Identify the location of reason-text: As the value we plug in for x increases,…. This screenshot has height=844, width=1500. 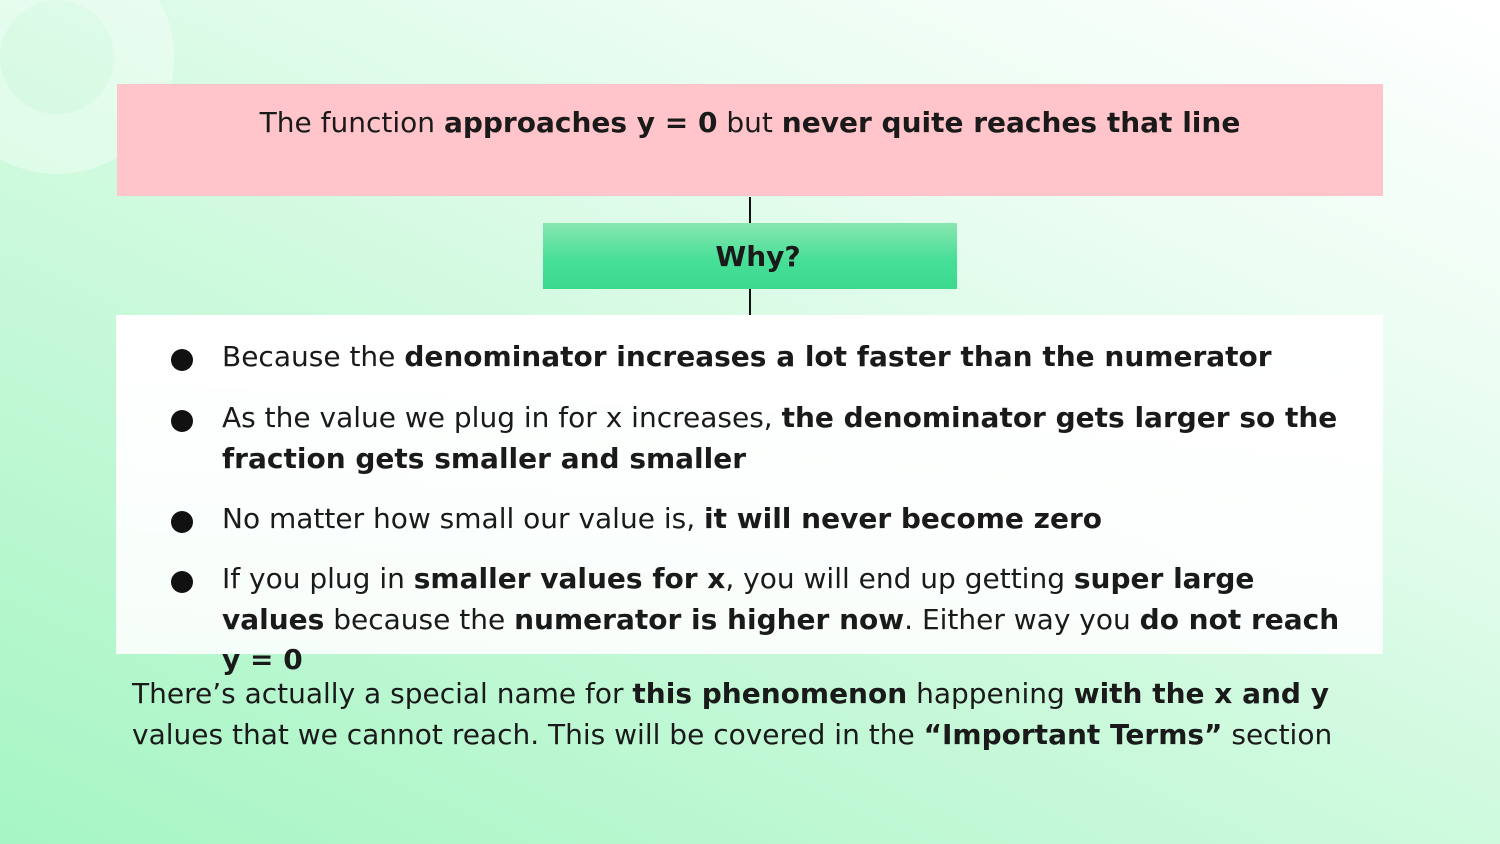
(780, 438).